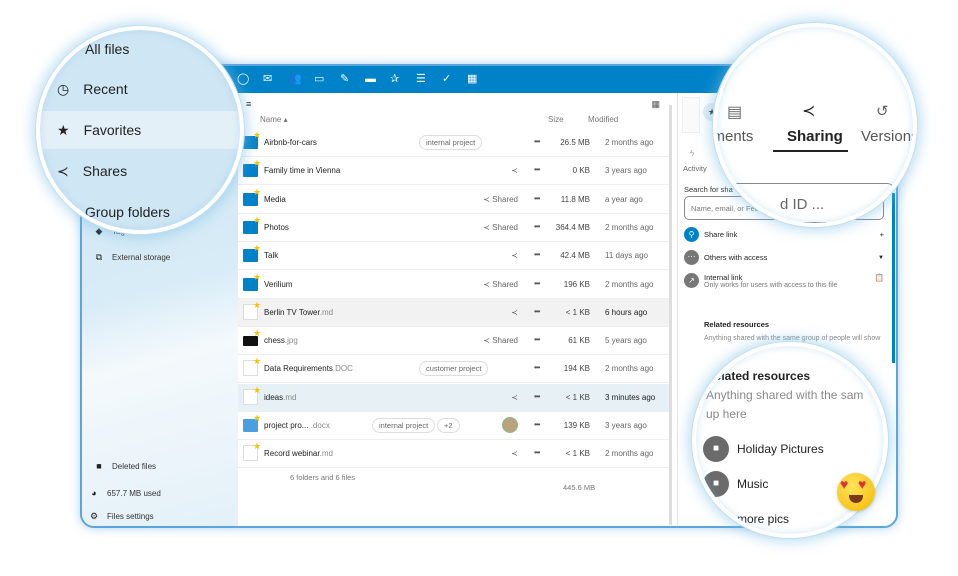  Describe the element at coordinates (125, 466) in the screenshot. I see `nav-deleted-files: ■ Deleted files` at that location.